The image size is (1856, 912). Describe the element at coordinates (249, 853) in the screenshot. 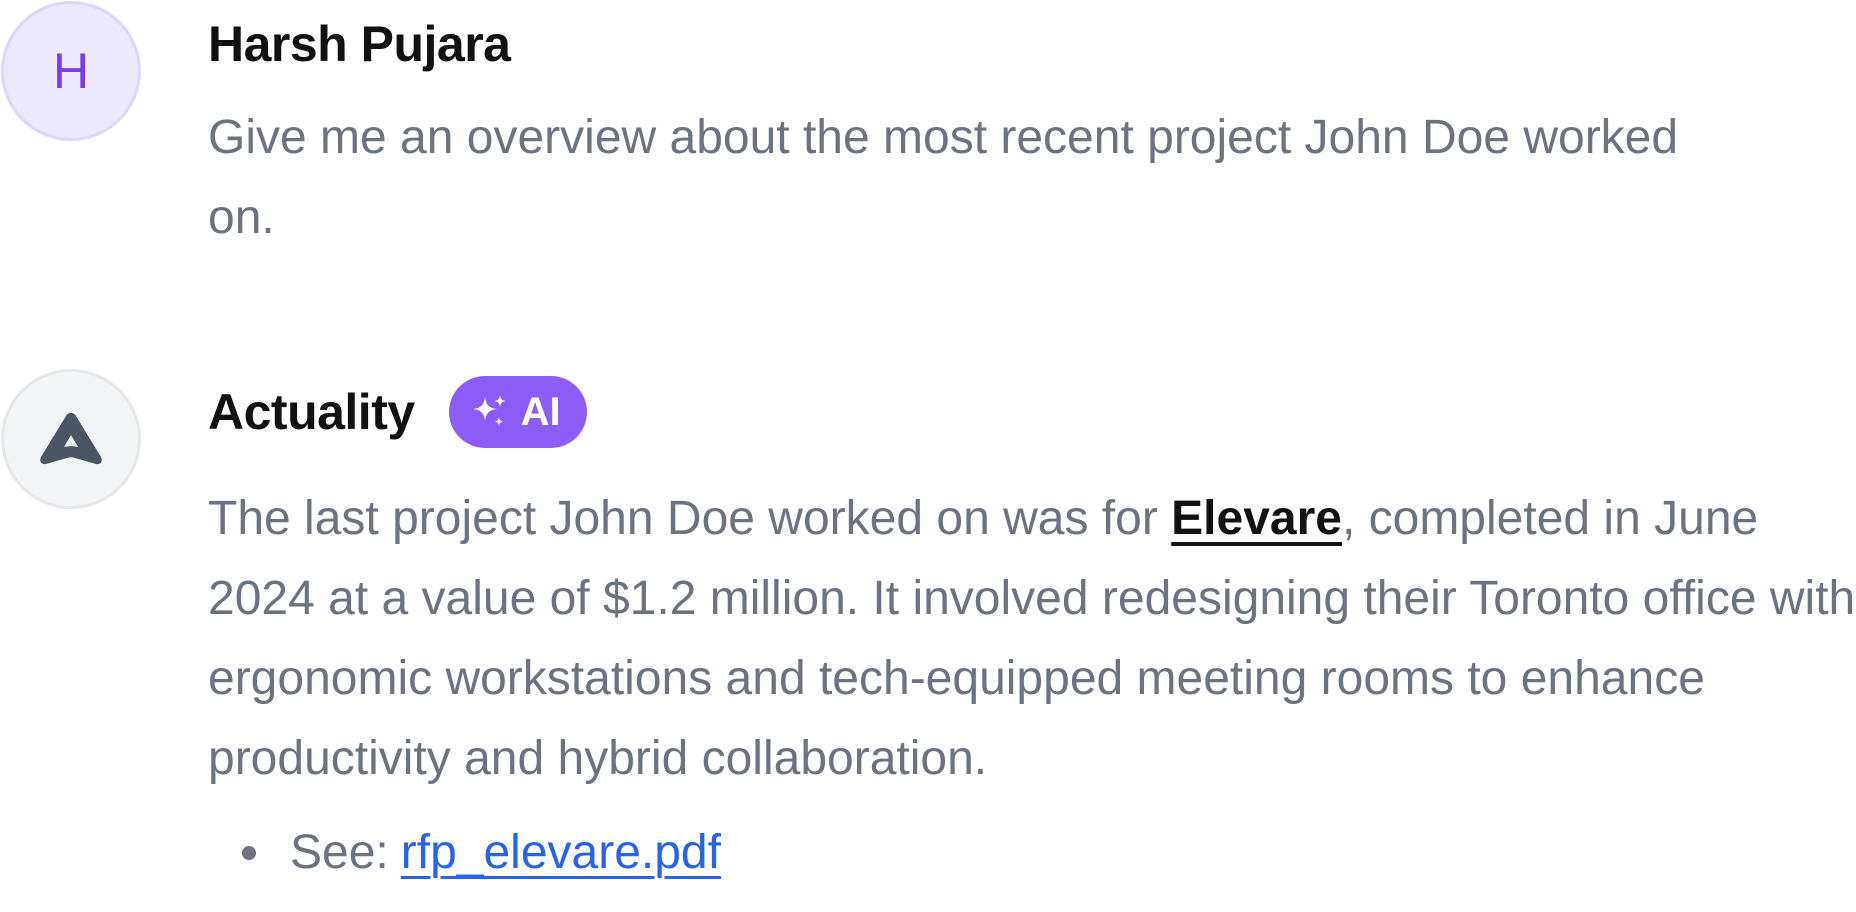

I see `bullet-icon` at that location.